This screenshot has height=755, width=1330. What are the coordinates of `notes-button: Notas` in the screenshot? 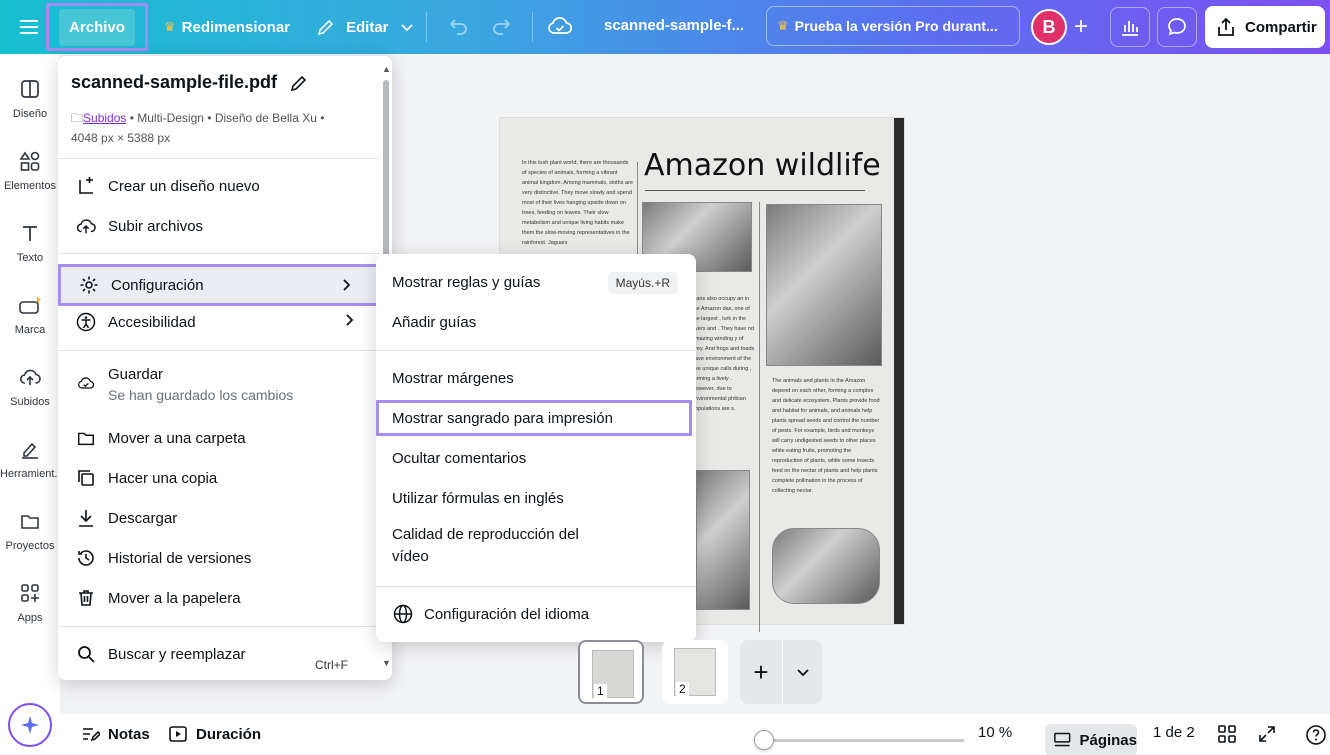 It's located at (115, 734).